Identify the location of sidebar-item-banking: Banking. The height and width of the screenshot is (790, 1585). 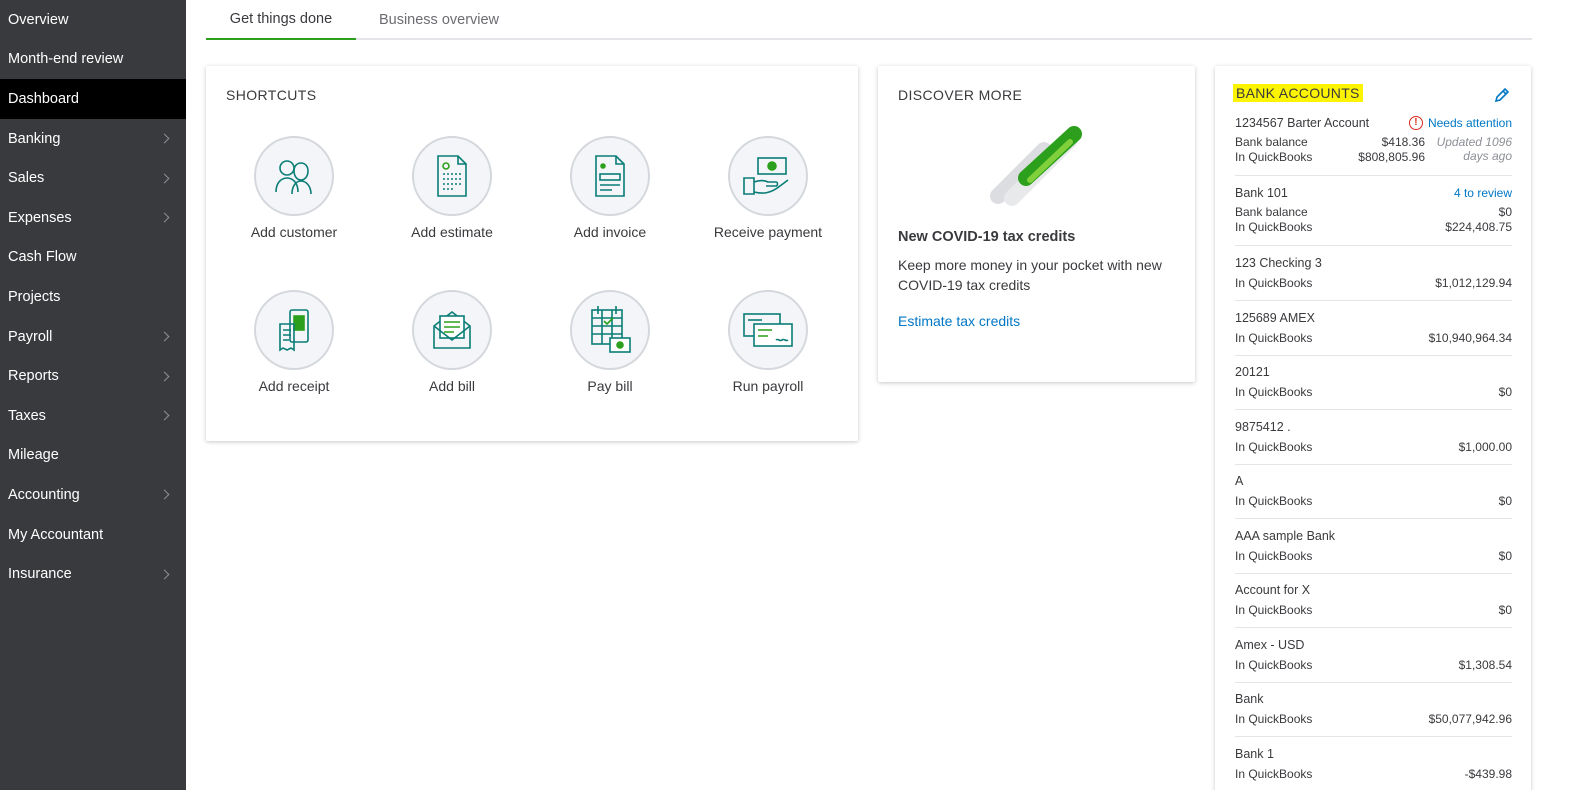
(93, 139).